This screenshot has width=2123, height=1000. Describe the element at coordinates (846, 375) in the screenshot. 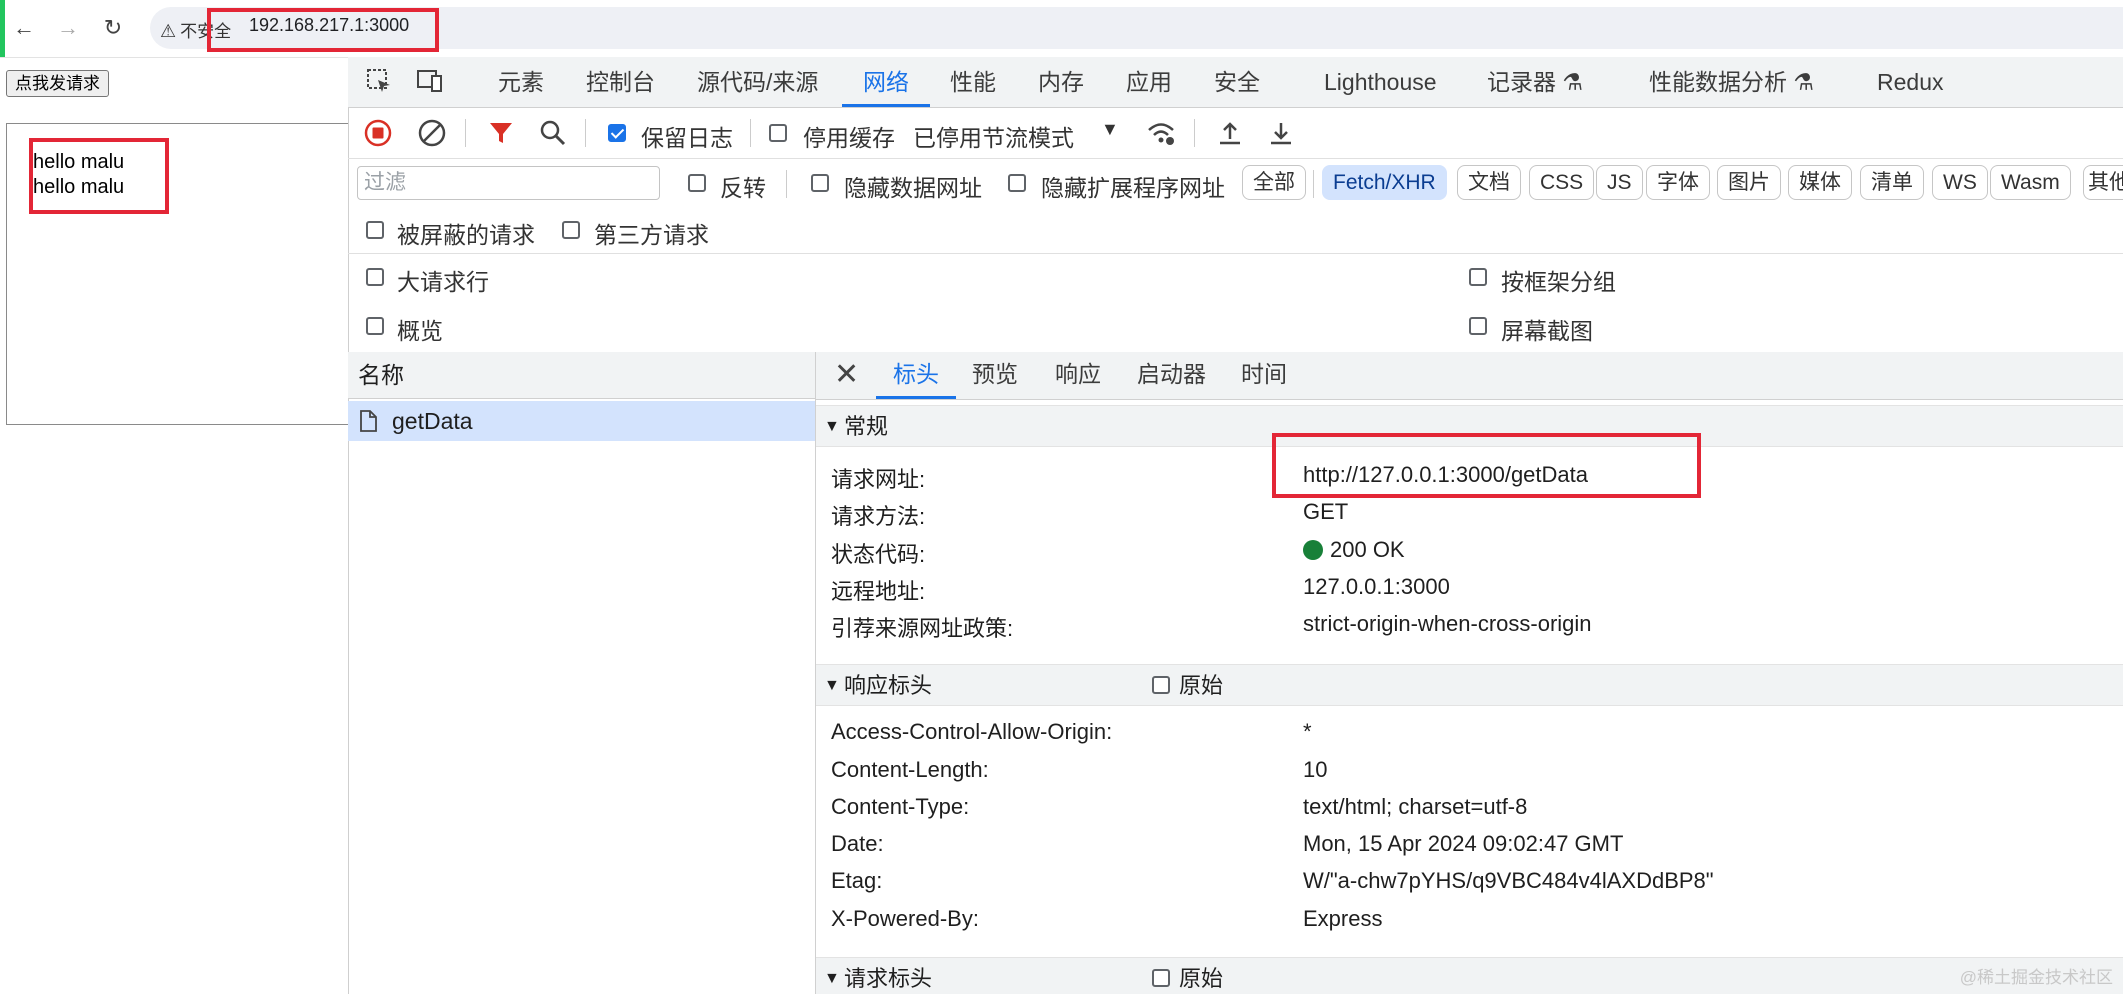

I see `close-icon: ✕` at that location.